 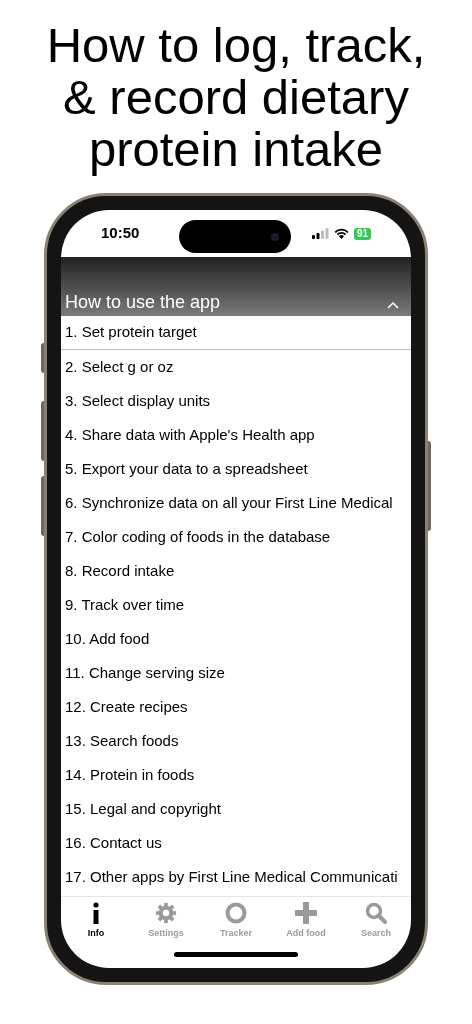 What do you see at coordinates (236, 469) in the screenshot?
I see `list-item: 5. Export your data to a spreadsheet` at bounding box center [236, 469].